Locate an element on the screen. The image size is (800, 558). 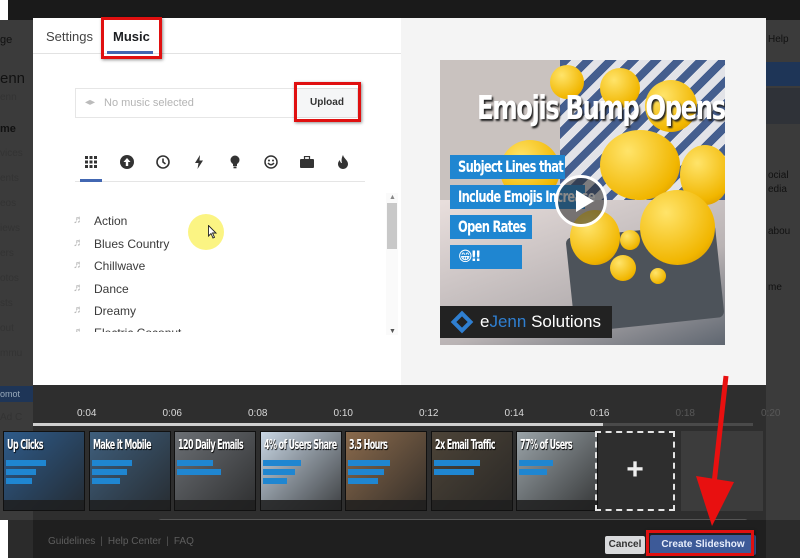
bg-promote: omot is located at coordinates (17, 394).